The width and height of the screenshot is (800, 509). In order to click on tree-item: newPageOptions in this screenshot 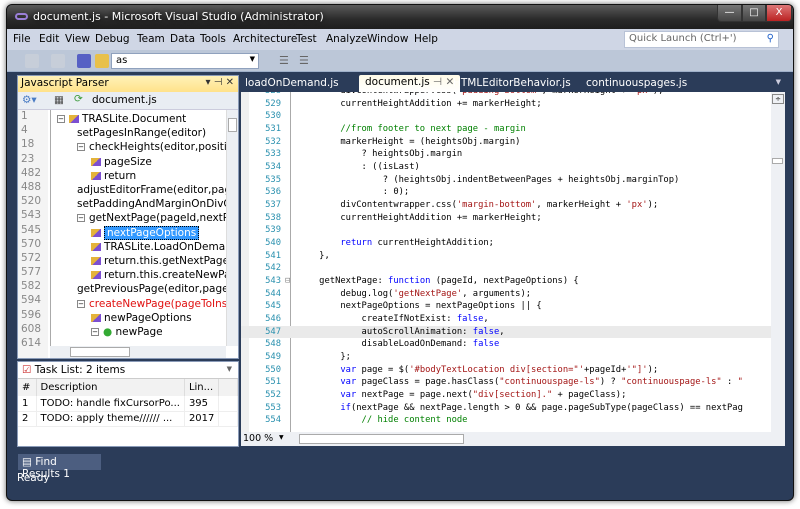, I will do `click(141, 318)`.